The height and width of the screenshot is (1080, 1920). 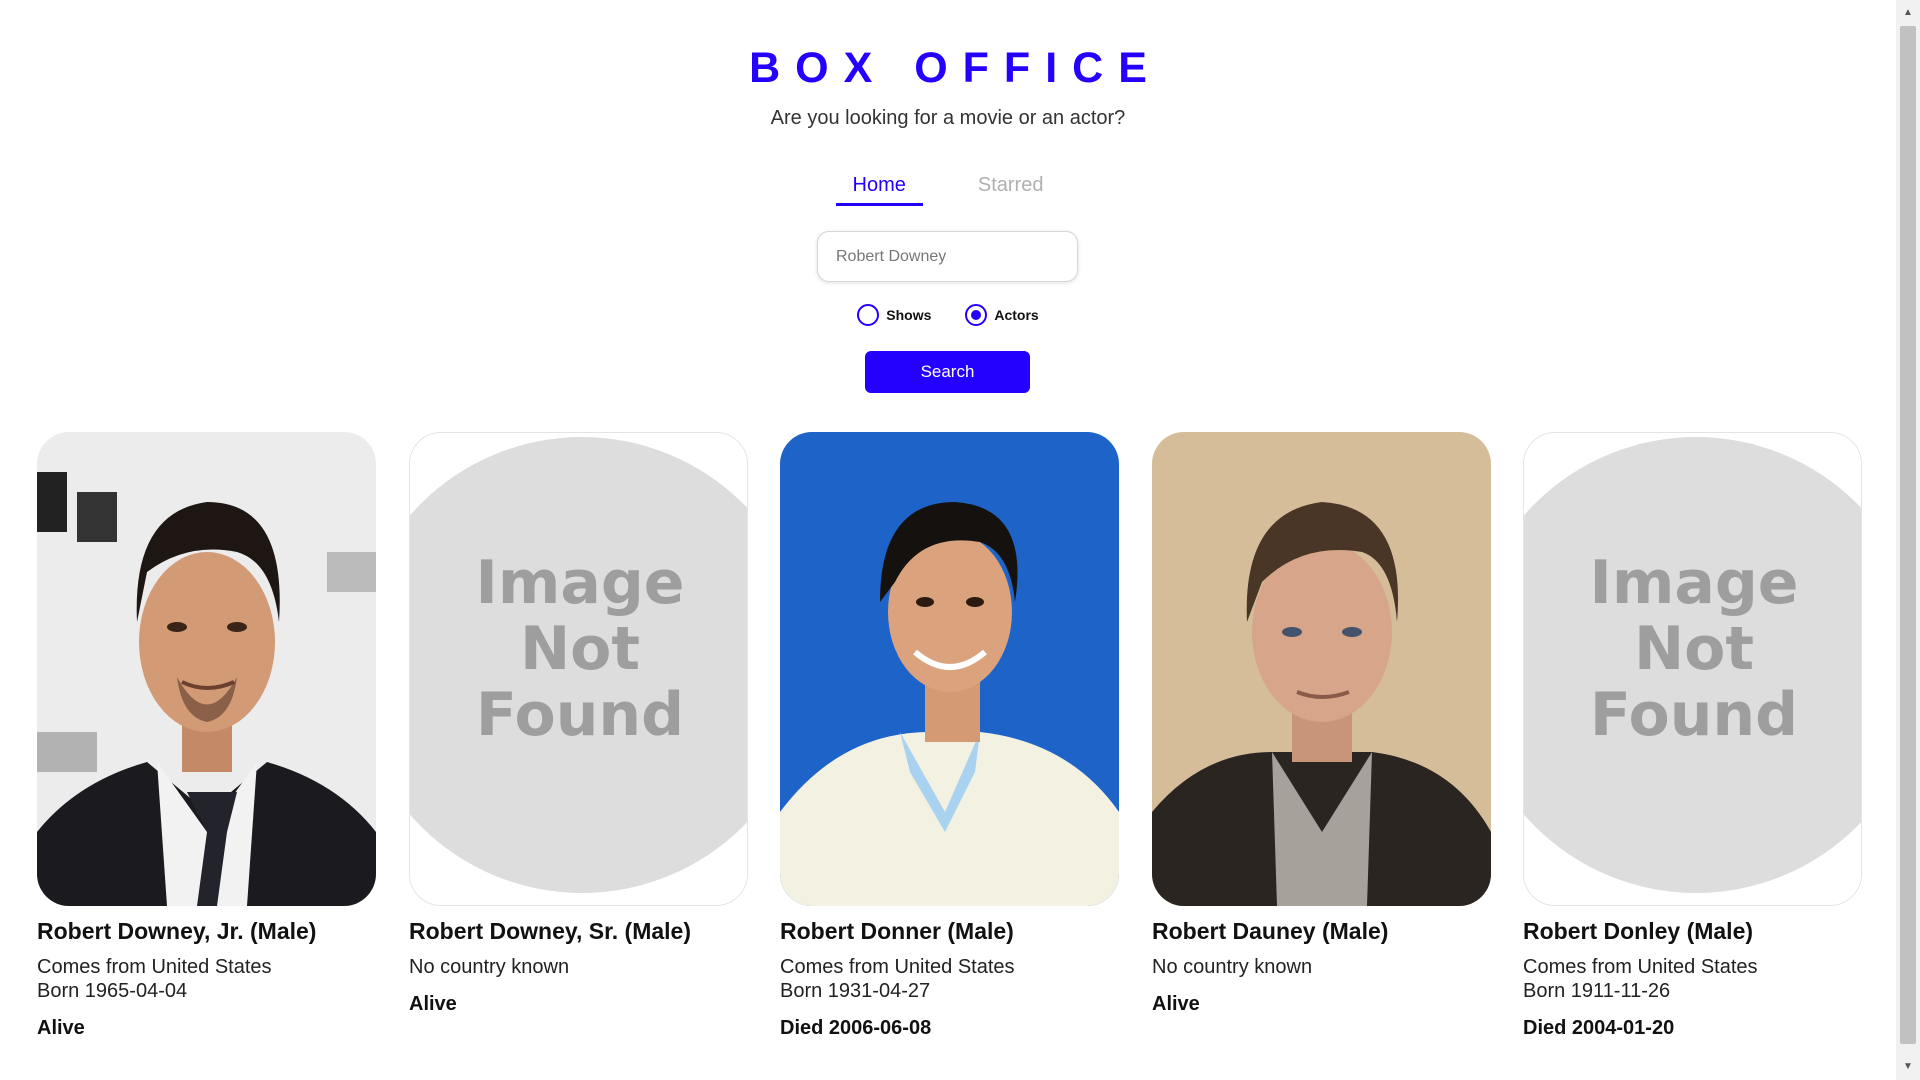 I want to click on actor-photo-donner, so click(x=949, y=669).